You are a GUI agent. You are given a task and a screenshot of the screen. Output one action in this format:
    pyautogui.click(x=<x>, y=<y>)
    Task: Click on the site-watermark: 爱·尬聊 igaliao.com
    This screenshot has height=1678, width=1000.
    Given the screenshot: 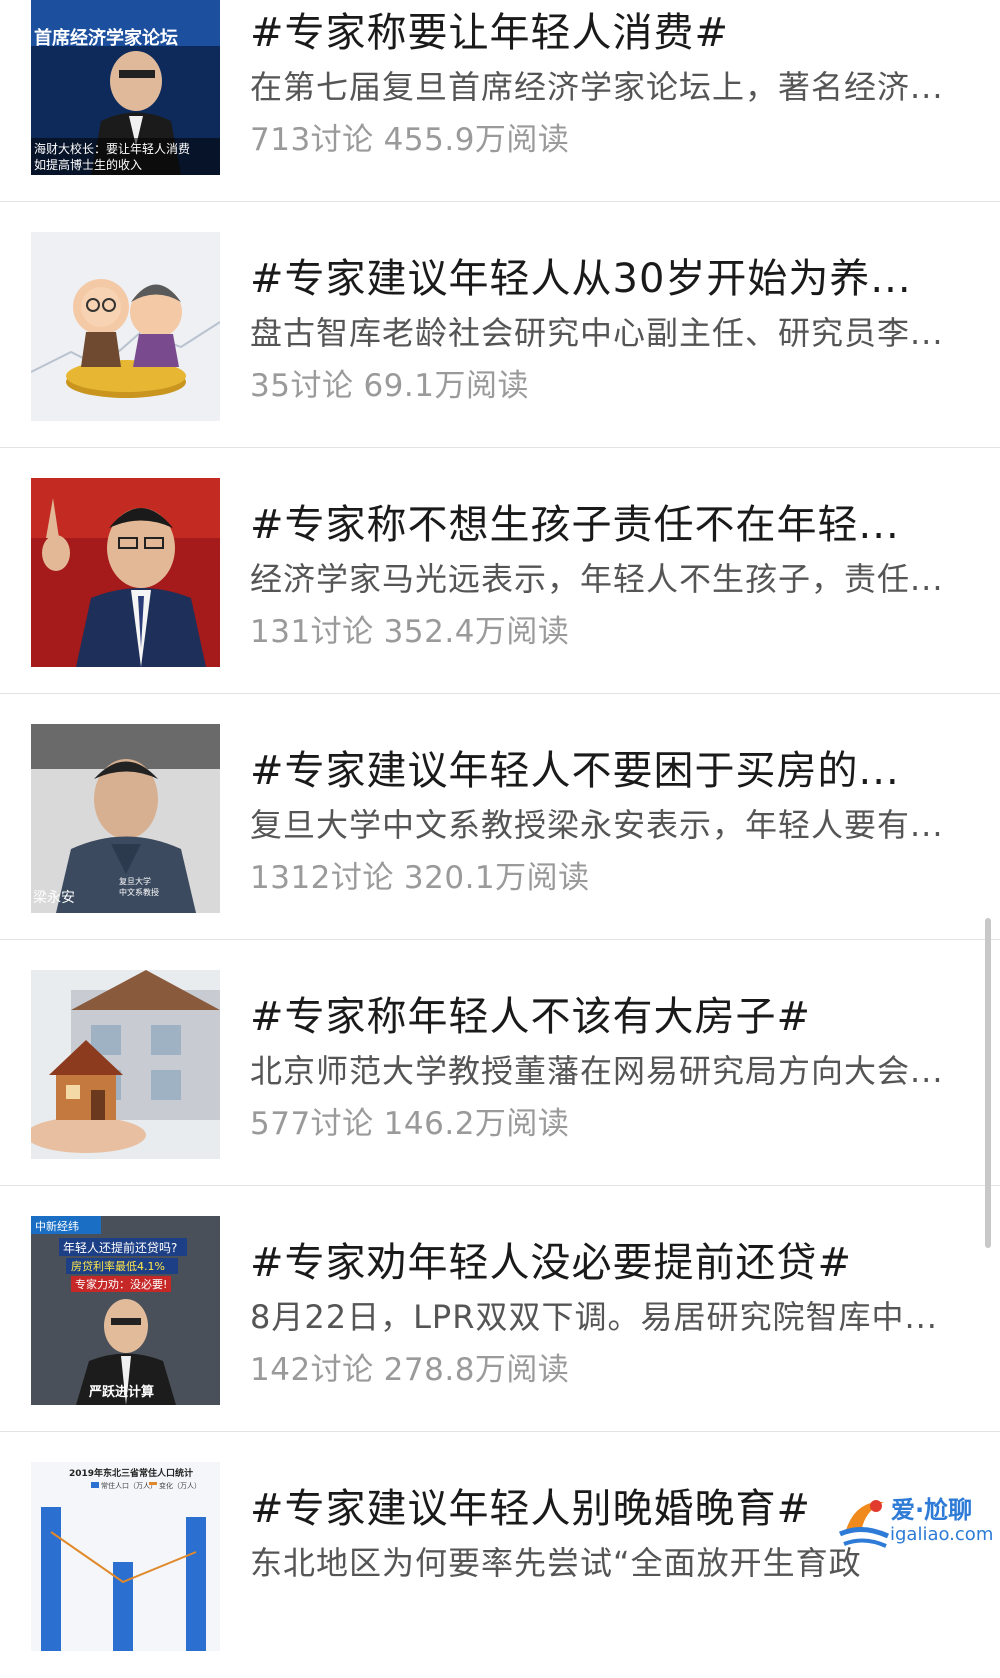 What is the action you would take?
    pyautogui.click(x=916, y=1521)
    